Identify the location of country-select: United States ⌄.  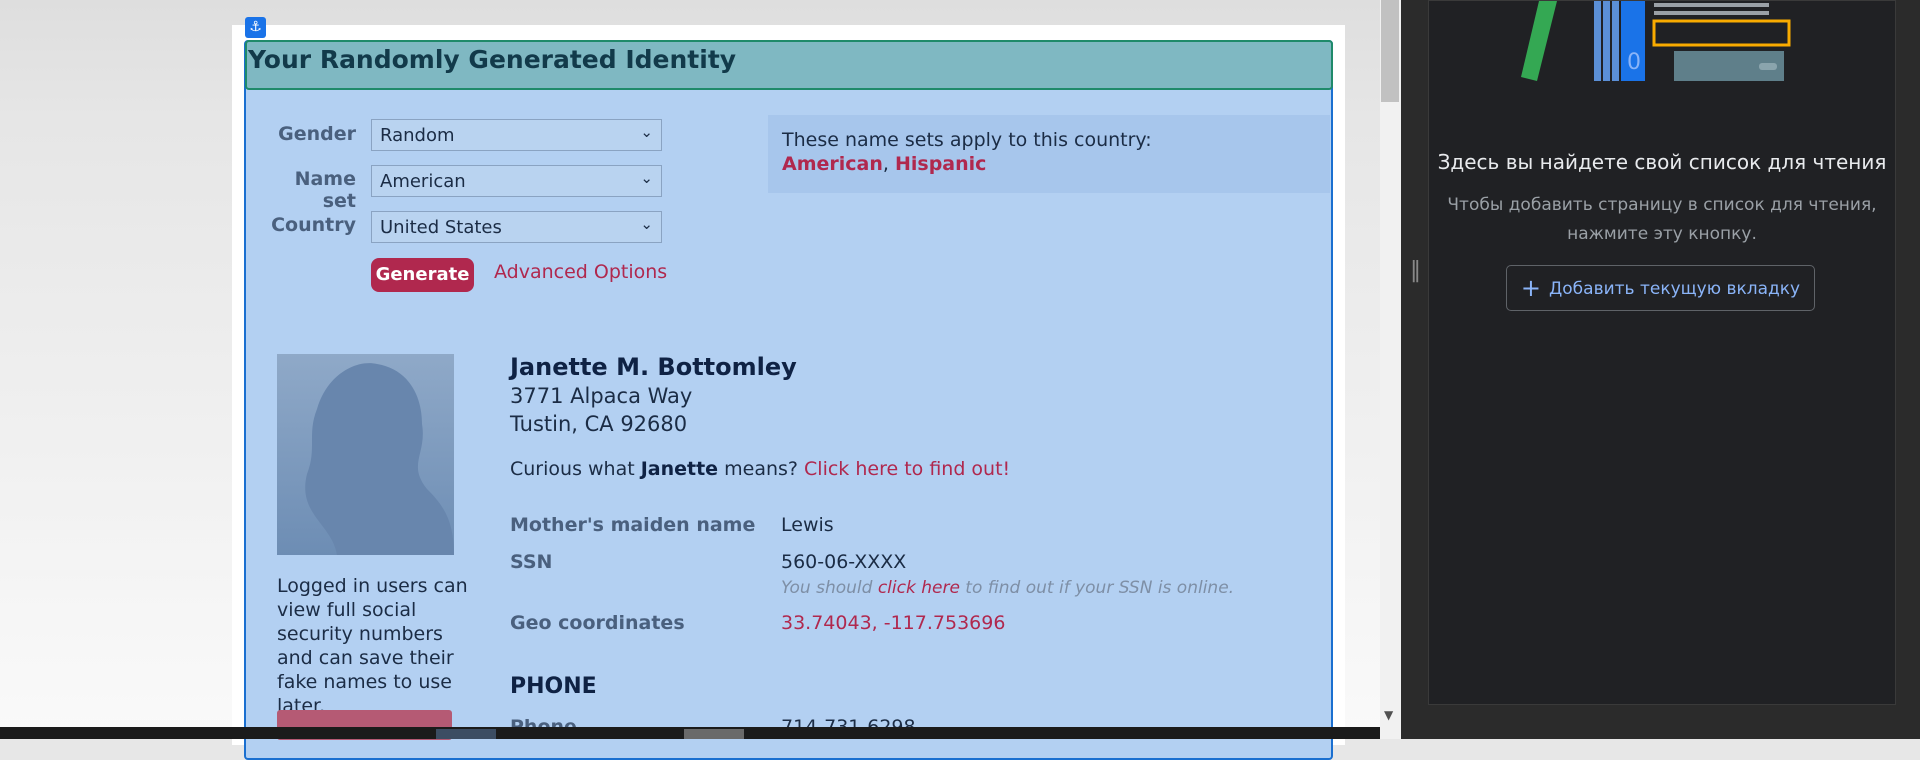
(516, 227).